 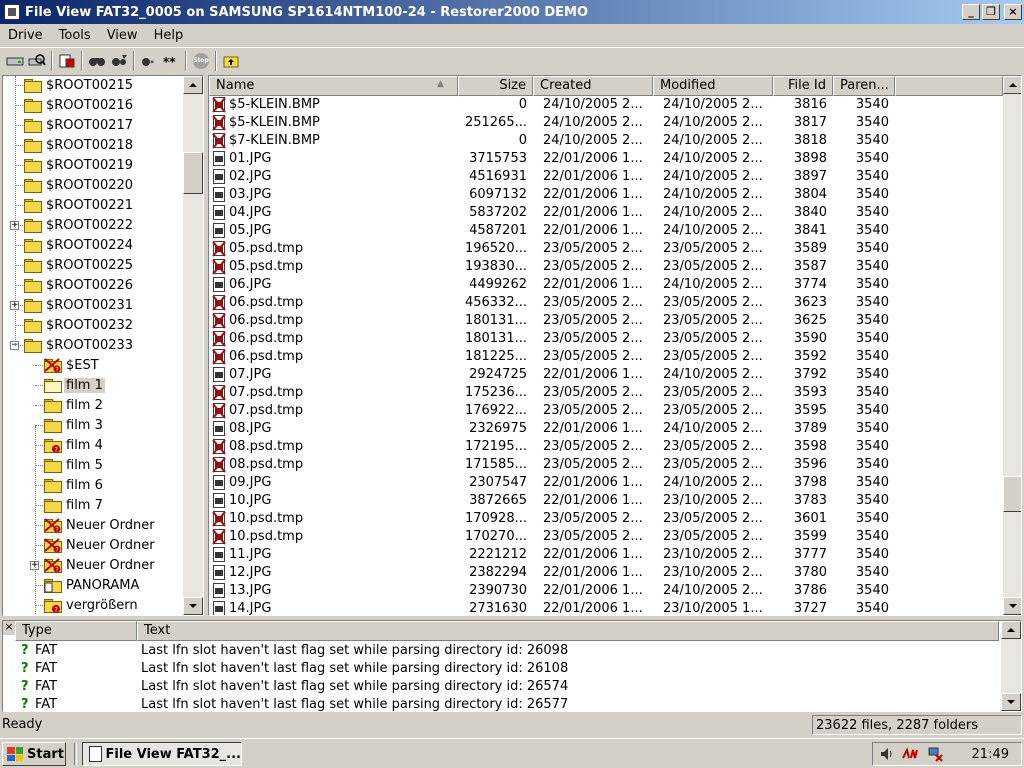 I want to click on recover-icon, so click(x=67, y=61).